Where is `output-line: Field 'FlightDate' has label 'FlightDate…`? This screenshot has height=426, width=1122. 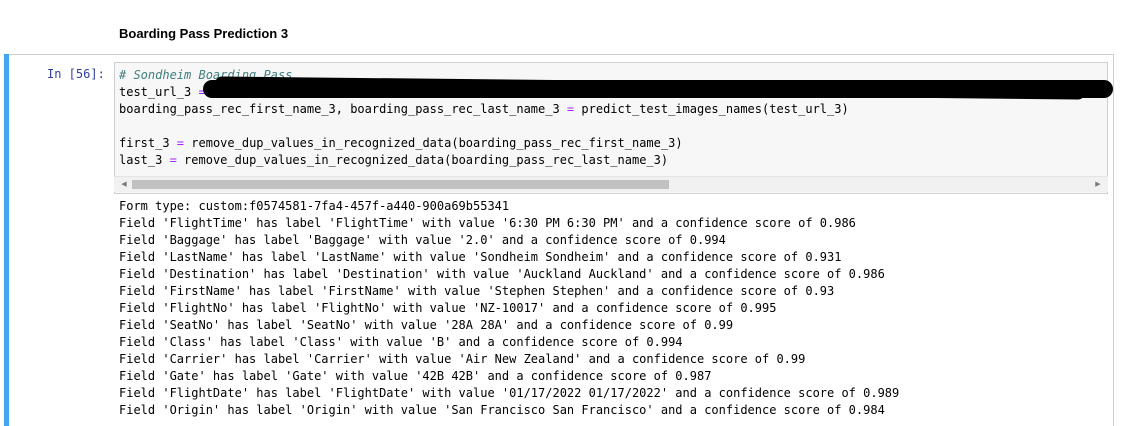
output-line: Field 'FlightDate' has label 'FlightDate… is located at coordinates (509, 393).